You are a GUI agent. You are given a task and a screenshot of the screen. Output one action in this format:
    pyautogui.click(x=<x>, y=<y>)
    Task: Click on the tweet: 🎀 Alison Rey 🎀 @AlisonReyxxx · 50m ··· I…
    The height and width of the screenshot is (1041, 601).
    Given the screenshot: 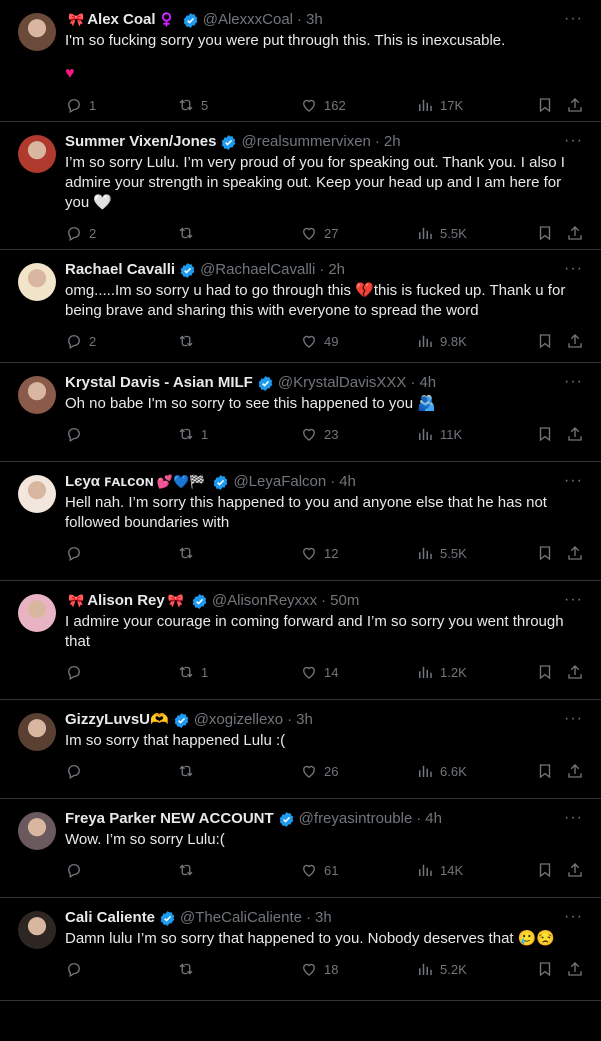 What is the action you would take?
    pyautogui.click(x=300, y=640)
    